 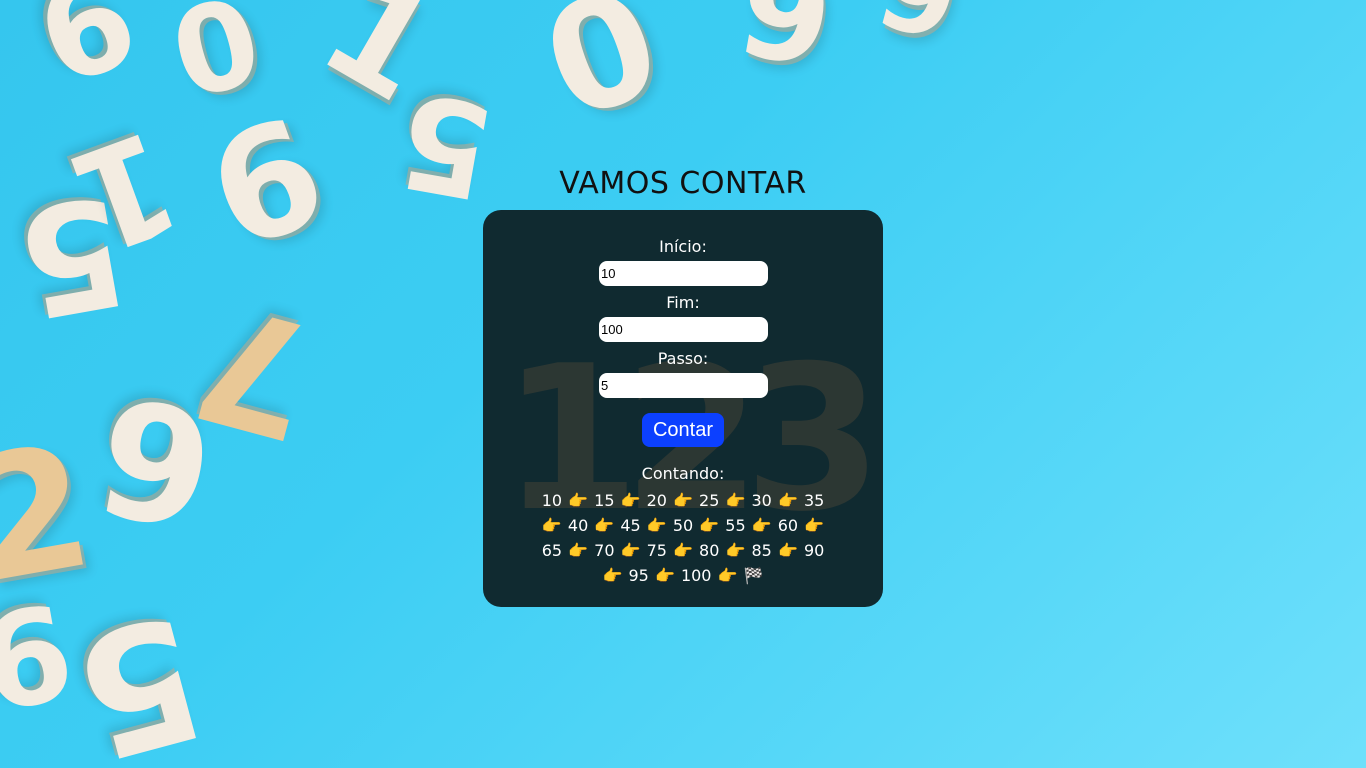 I want to click on inicio-label: Início:, so click(x=683, y=246).